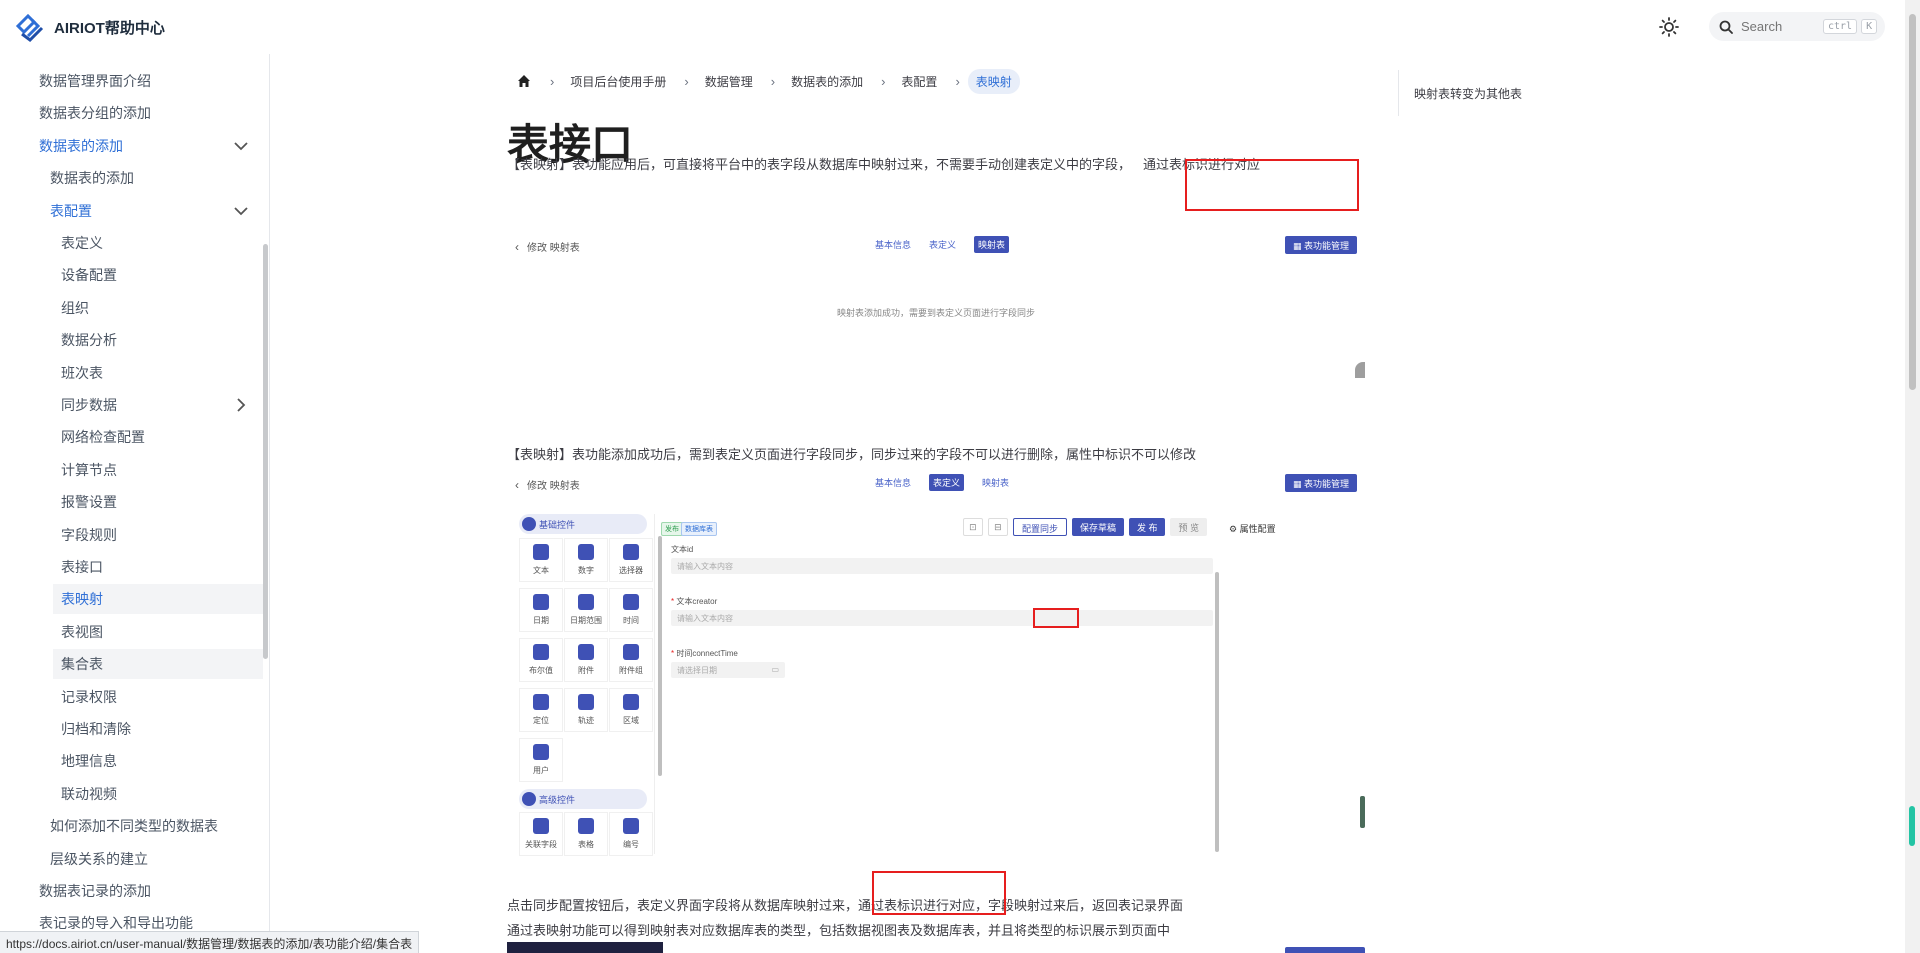 The height and width of the screenshot is (953, 1920). I want to click on sidebar-item: 数据管理界面介绍, so click(147, 81).